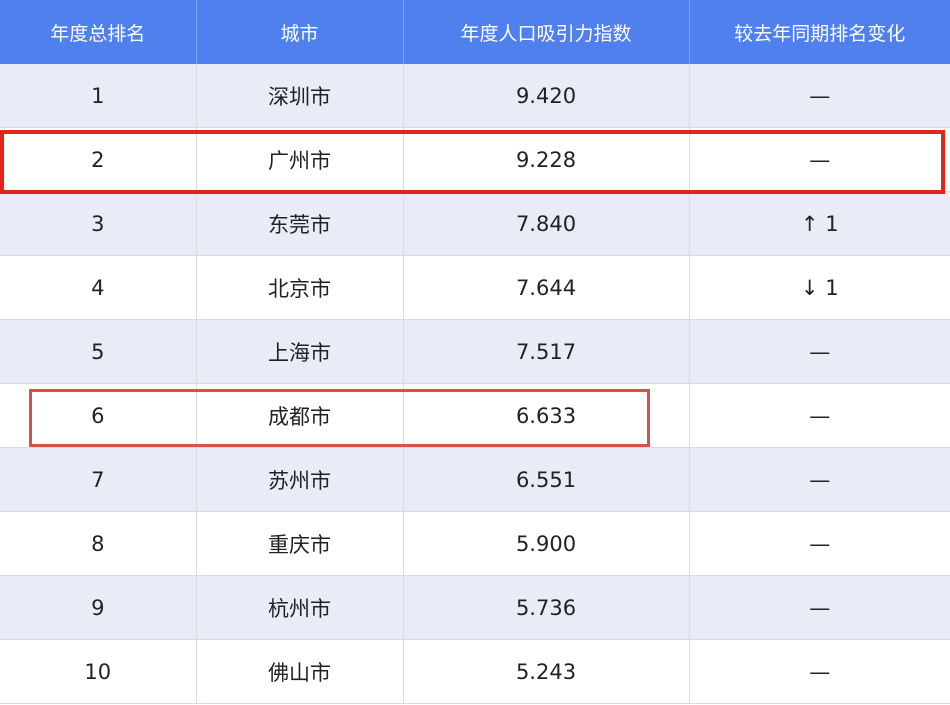  What do you see at coordinates (299, 159) in the screenshot?
I see `cell-city: 广州市` at bounding box center [299, 159].